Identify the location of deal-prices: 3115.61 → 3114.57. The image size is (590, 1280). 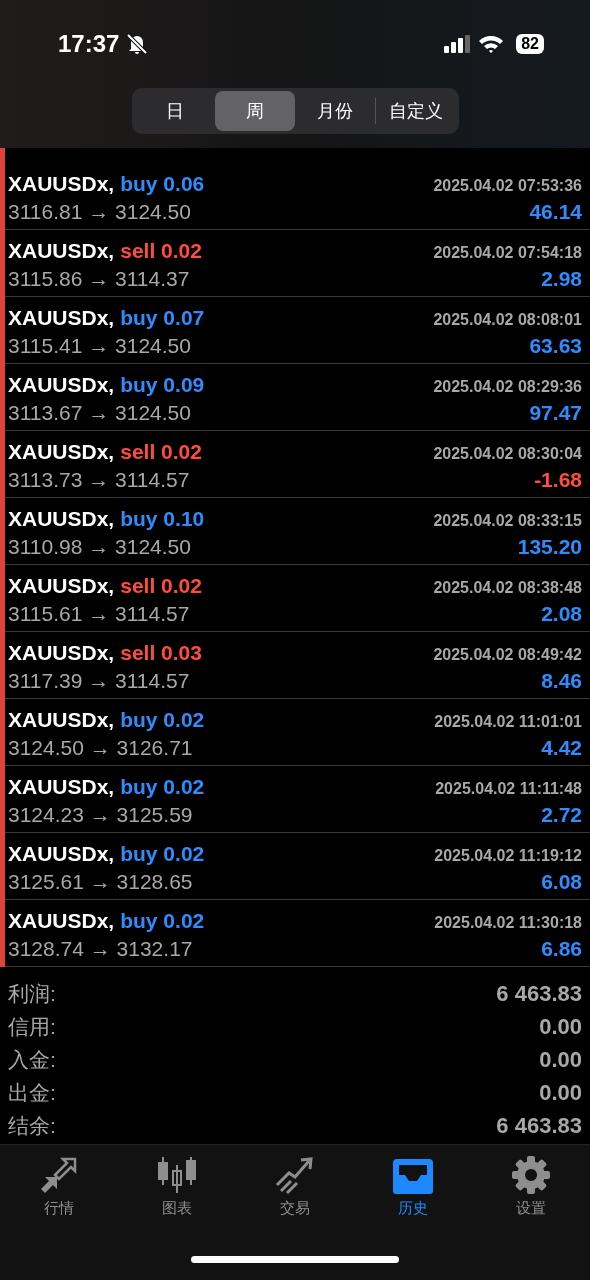
(99, 614).